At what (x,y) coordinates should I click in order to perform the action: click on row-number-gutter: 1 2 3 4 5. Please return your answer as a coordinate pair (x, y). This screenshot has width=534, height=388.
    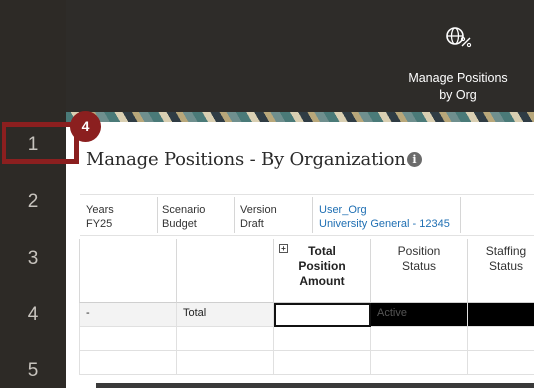
    Looking at the image, I should click on (33, 194).